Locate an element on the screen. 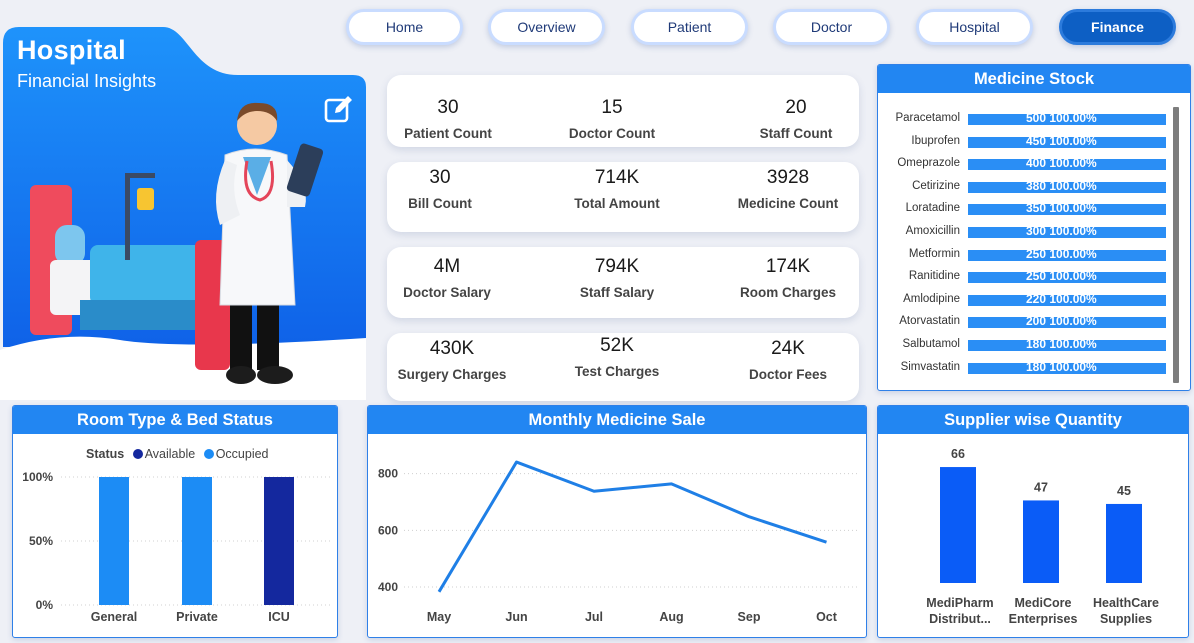 The height and width of the screenshot is (643, 1194). sale-line is located at coordinates (632, 526).